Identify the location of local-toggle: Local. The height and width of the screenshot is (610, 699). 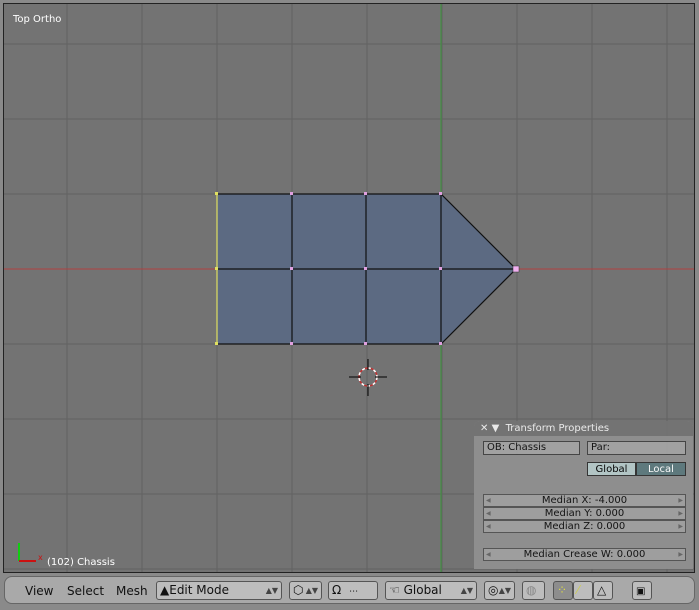
(661, 469).